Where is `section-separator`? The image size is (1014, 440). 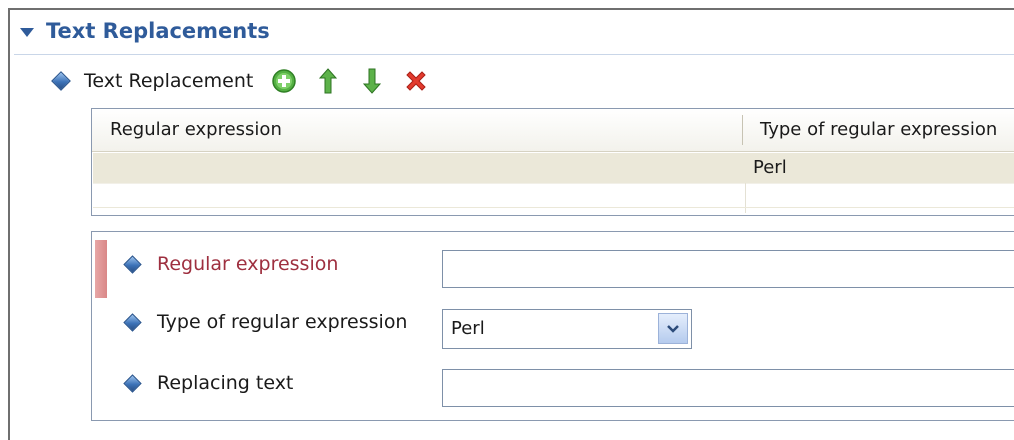
section-separator is located at coordinates (514, 54).